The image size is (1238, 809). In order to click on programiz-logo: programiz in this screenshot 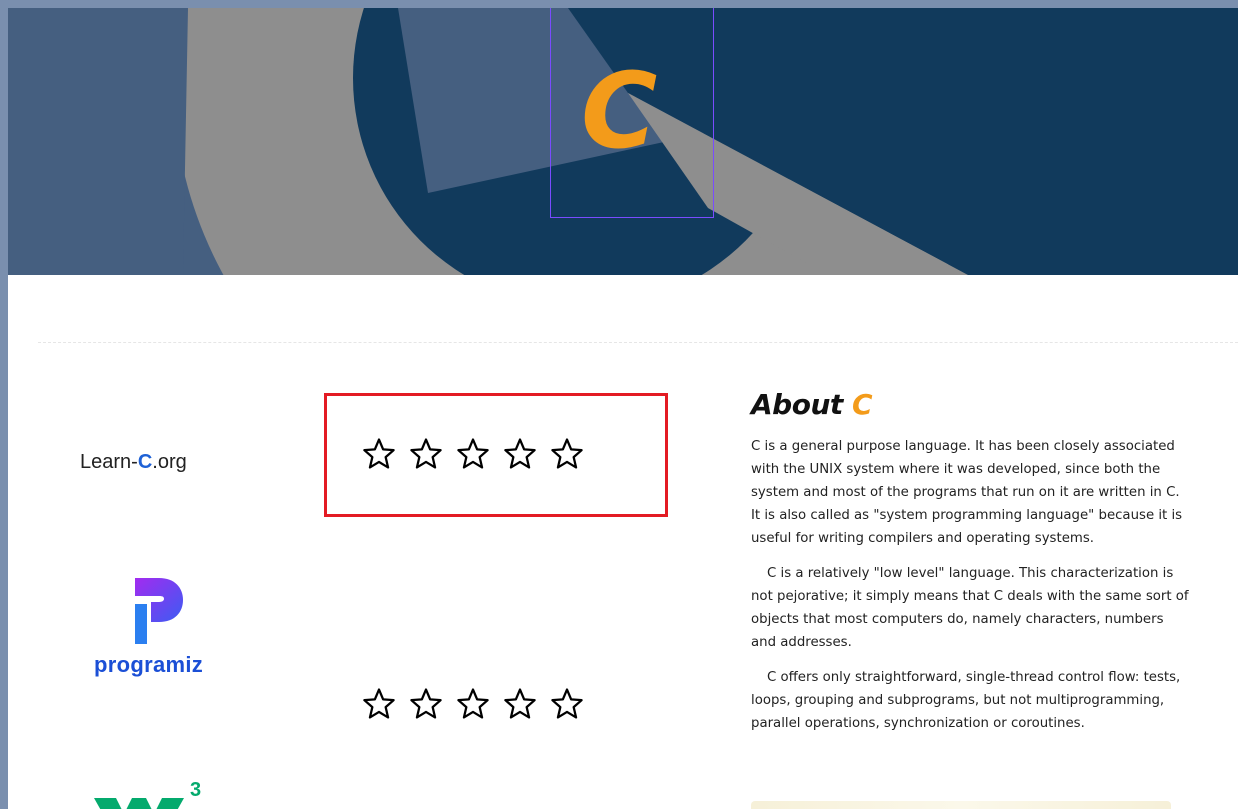, I will do `click(159, 628)`.